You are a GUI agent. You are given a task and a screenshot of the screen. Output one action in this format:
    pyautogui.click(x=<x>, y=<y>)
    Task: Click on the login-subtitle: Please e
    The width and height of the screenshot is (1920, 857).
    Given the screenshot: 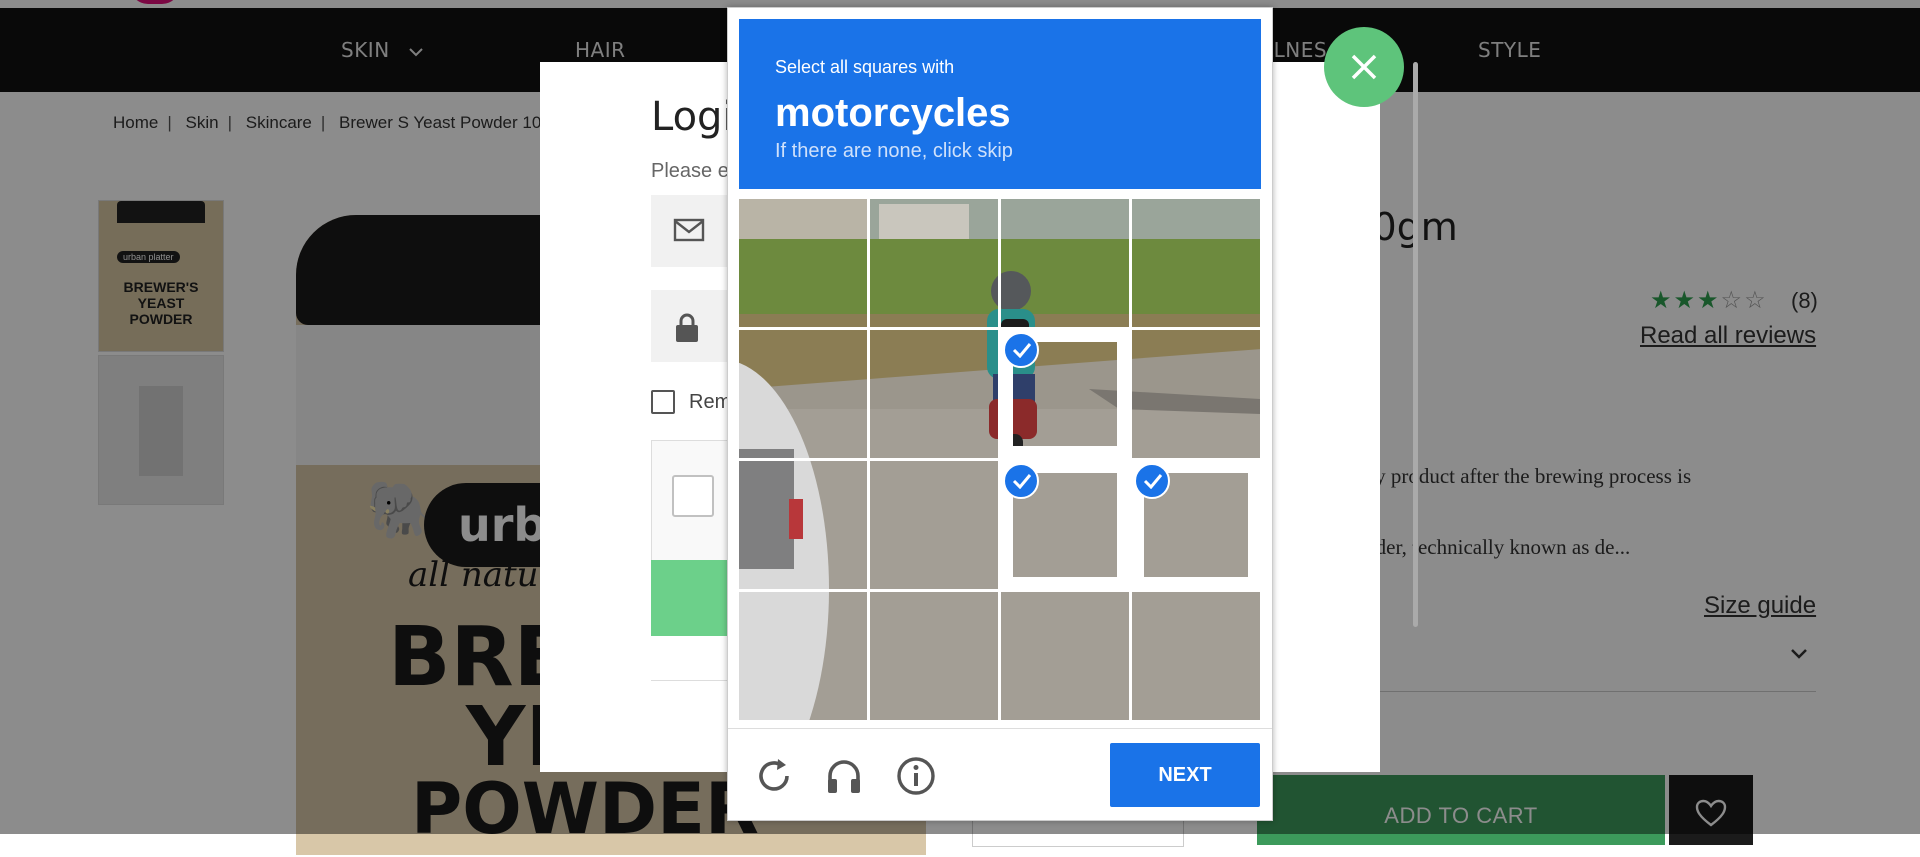 What is the action you would take?
    pyautogui.click(x=690, y=171)
    